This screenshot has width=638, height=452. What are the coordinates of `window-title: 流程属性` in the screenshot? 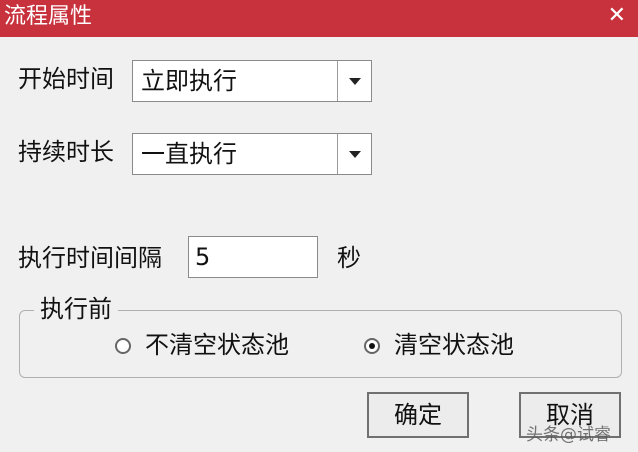 It's located at (48, 16).